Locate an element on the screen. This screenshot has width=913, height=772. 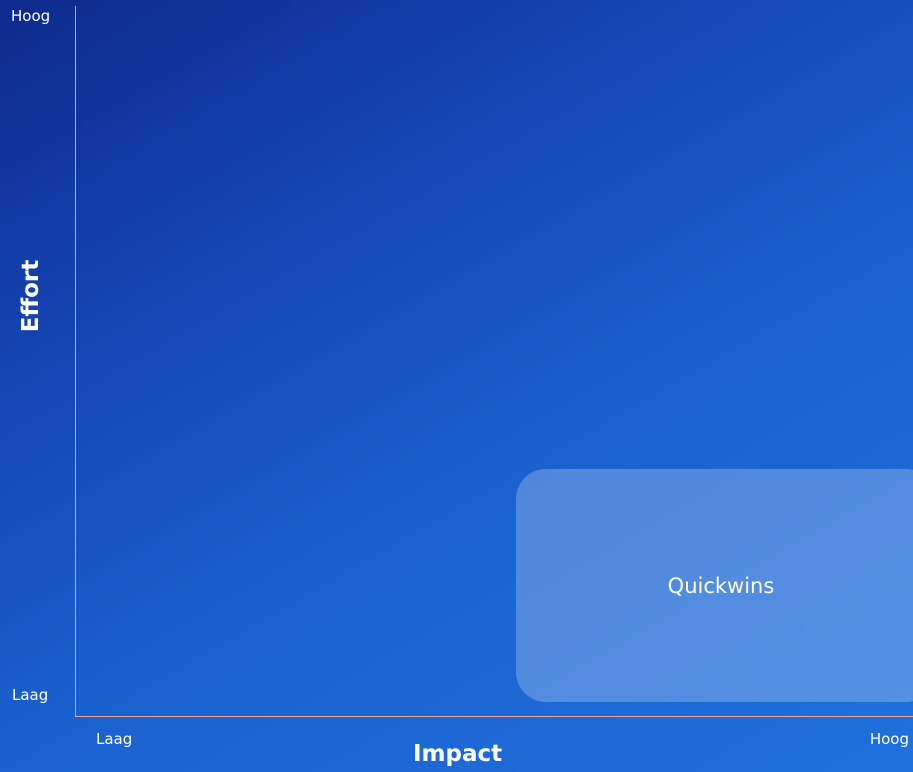
y-axis-high-label: Hoog is located at coordinates (31, 16).